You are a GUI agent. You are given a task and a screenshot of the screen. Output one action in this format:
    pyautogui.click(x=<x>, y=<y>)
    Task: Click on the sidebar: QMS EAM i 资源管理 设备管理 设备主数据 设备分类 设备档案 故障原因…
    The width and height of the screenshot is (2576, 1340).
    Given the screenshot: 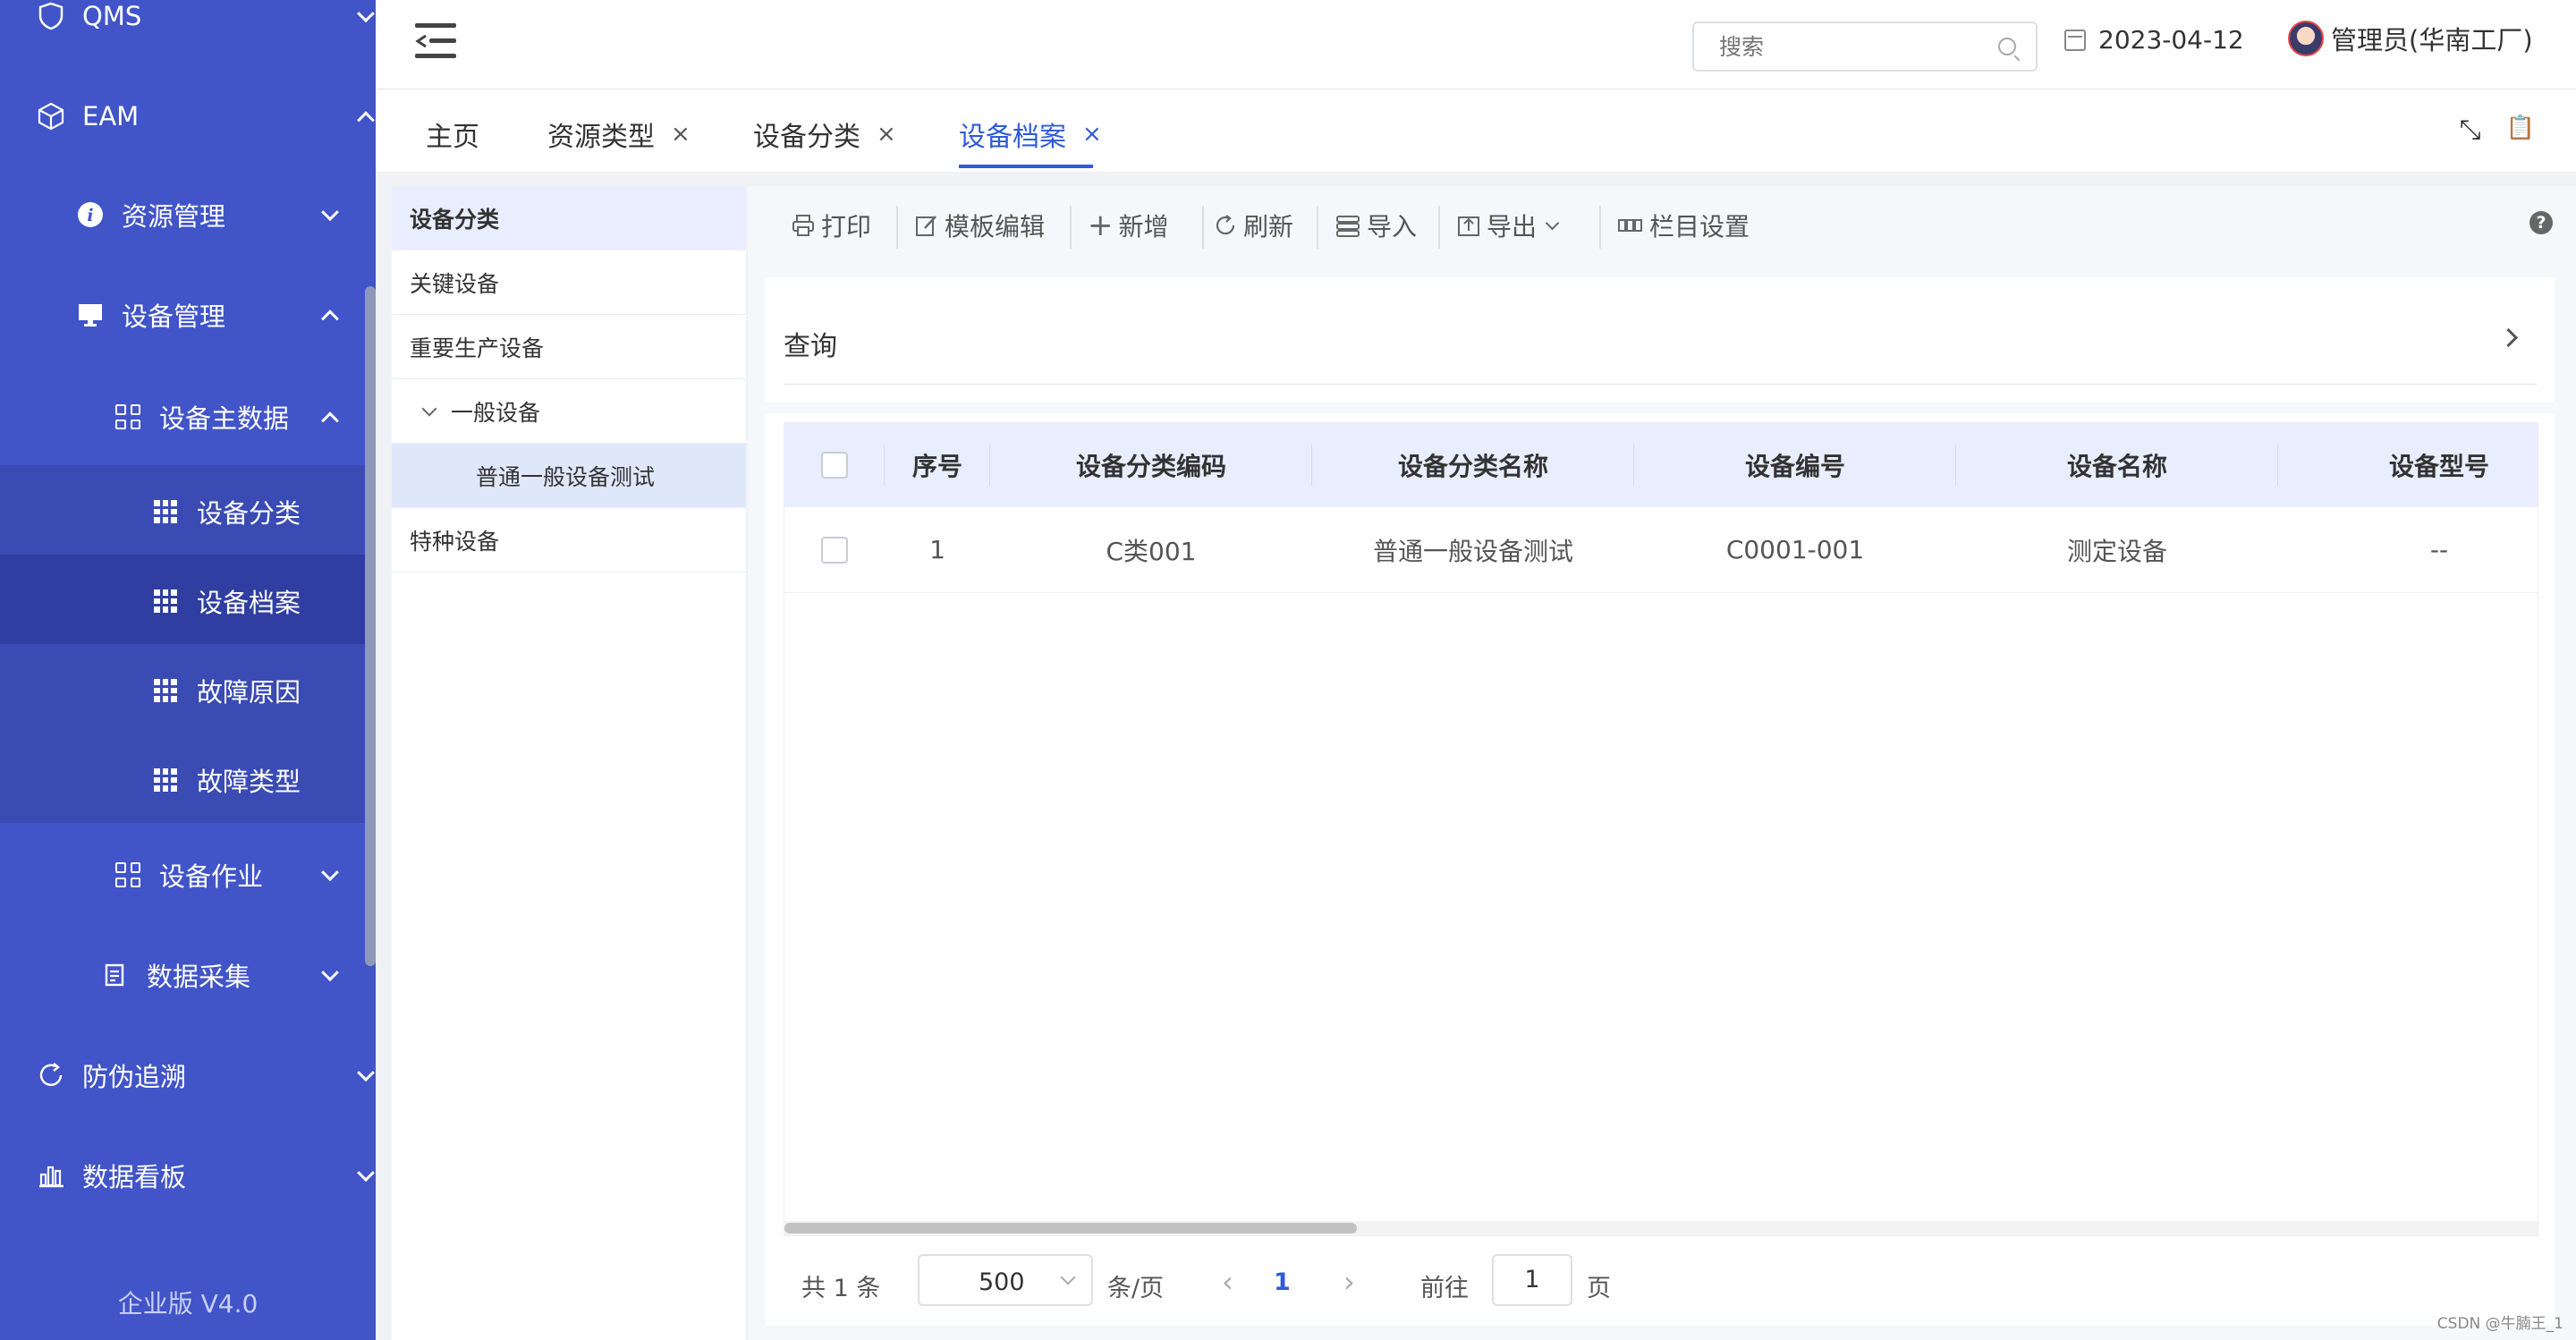 What is the action you would take?
    pyautogui.click(x=188, y=670)
    